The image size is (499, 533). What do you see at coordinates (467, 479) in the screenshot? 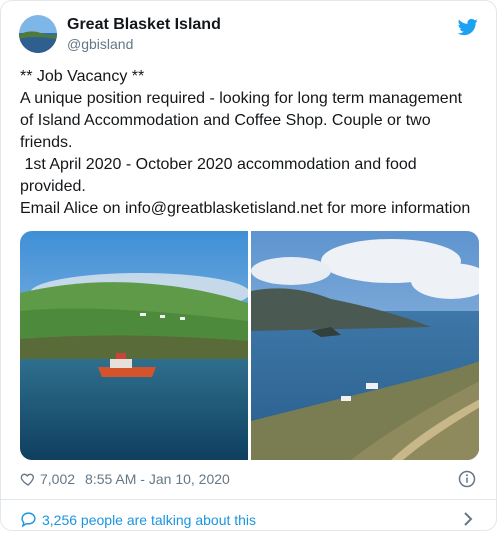
I see `info-icon` at bounding box center [467, 479].